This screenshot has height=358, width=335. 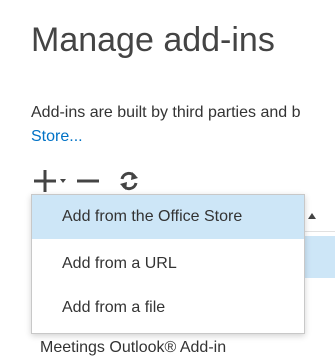 I want to click on minus-icon, so click(x=88, y=181).